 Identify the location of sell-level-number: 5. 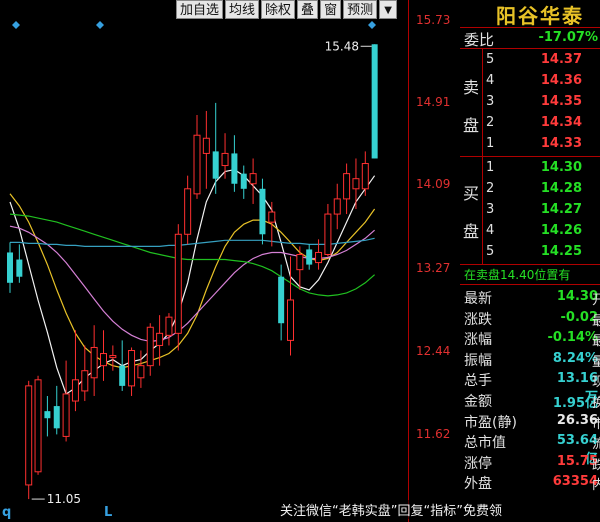
(490, 59).